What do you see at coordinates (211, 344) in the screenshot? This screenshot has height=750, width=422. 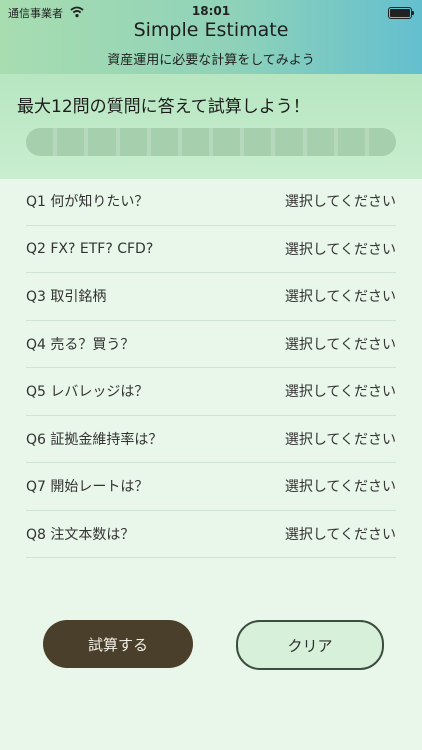 I see `question-row-q4: Q4 売る？買う？ 選択してください` at bounding box center [211, 344].